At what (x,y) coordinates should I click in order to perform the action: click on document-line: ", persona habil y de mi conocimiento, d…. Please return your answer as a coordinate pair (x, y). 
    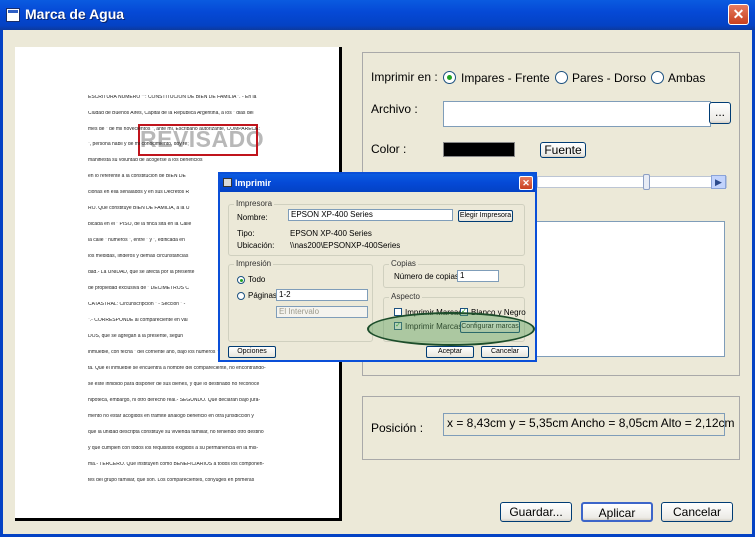
    Looking at the image, I should click on (138, 144).